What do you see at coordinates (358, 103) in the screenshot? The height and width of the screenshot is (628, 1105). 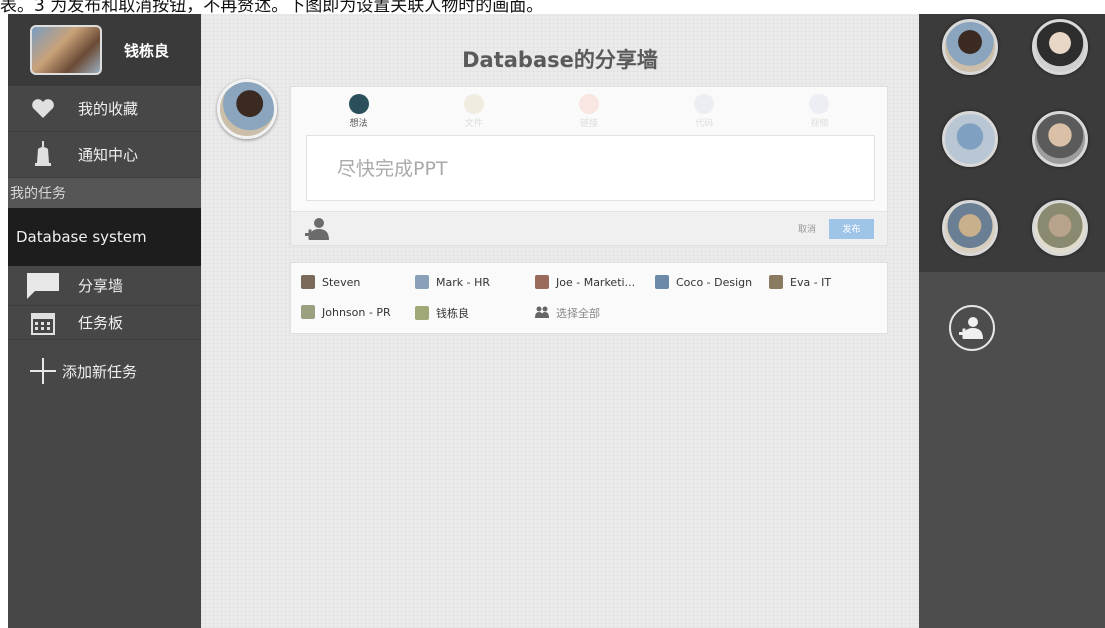 I see `lightbulb-icon` at bounding box center [358, 103].